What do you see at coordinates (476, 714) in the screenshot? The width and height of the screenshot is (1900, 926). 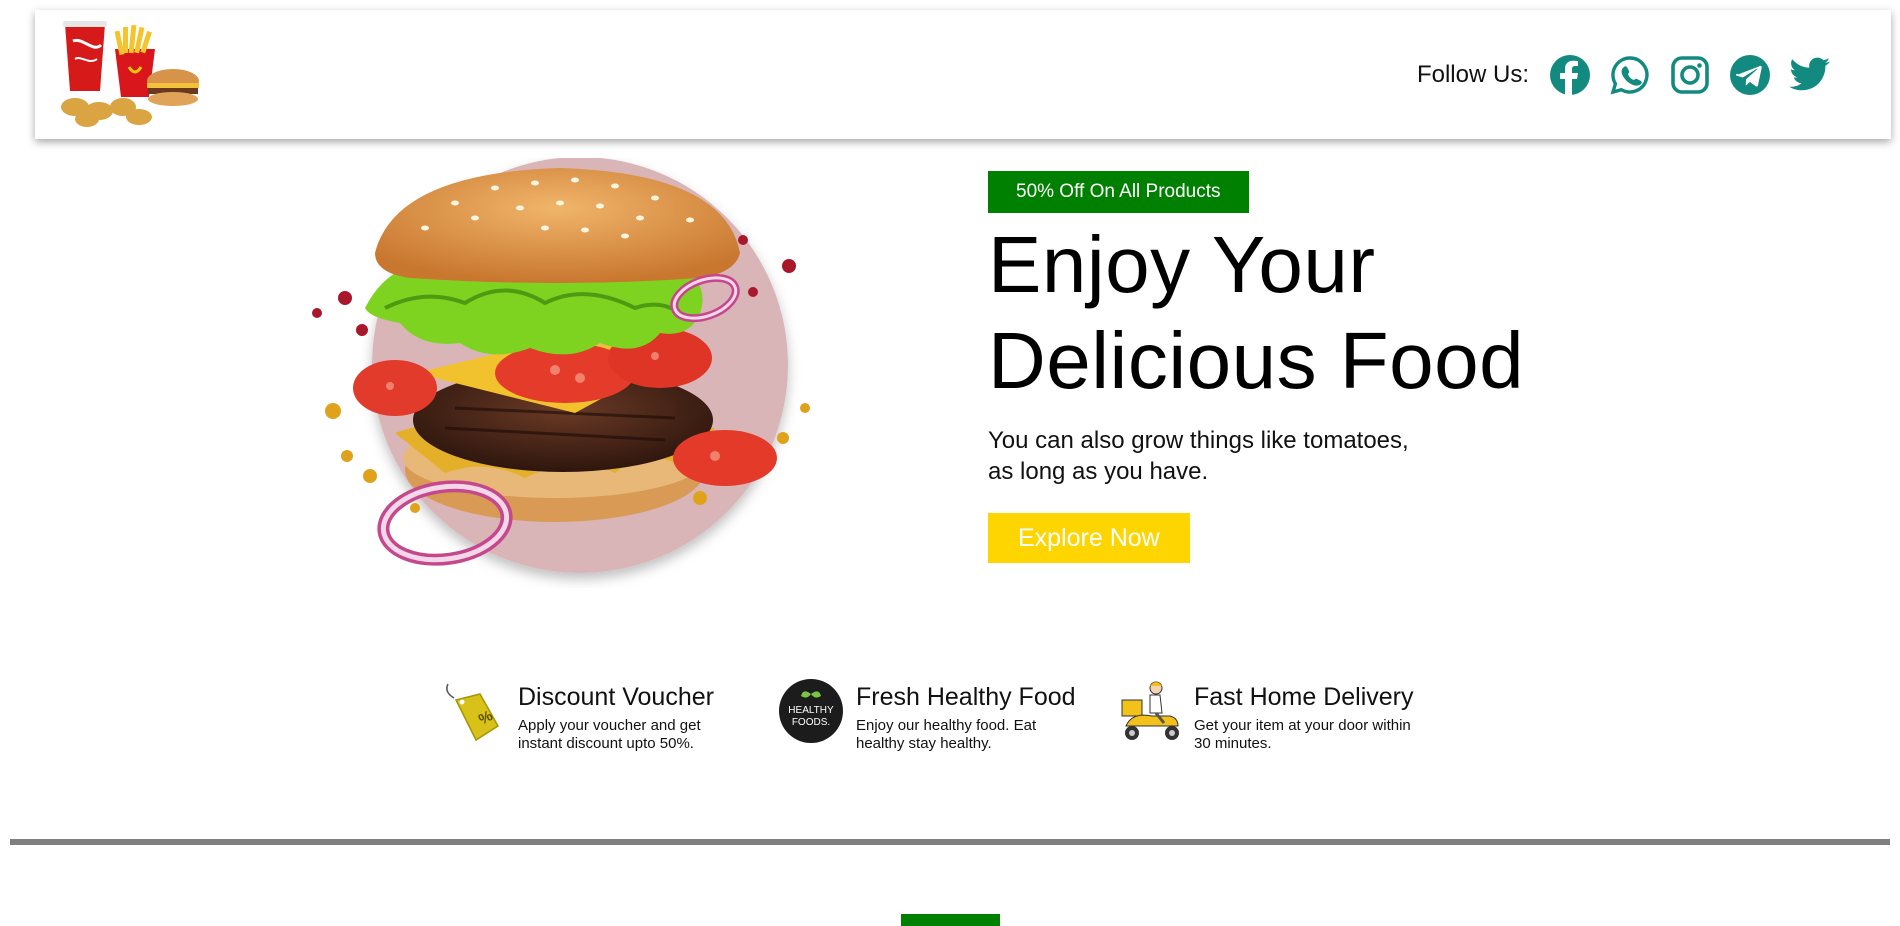 I see `discount-tag-icon: %` at bounding box center [476, 714].